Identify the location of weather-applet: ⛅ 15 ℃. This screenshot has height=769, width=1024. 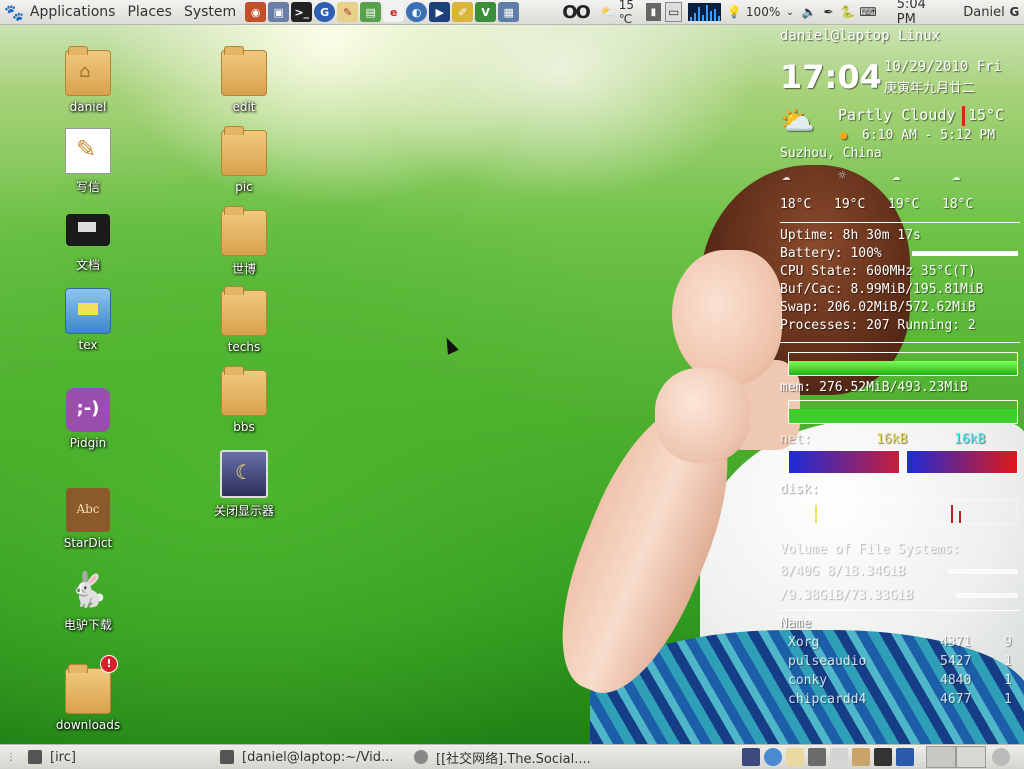
(622, 13).